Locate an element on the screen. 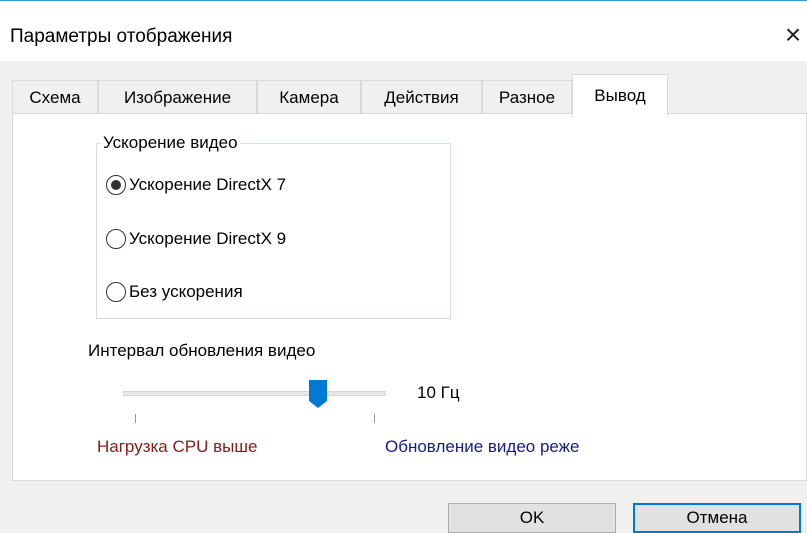 This screenshot has width=807, height=533. radio-directx7-row: Ускорение DirectX 7 is located at coordinates (196, 185).